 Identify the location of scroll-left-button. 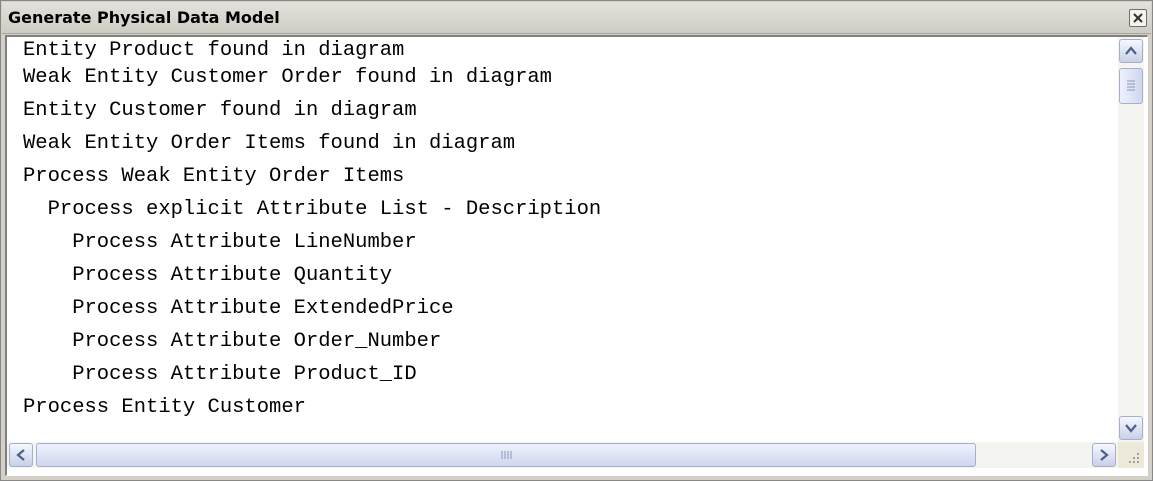
(21, 455).